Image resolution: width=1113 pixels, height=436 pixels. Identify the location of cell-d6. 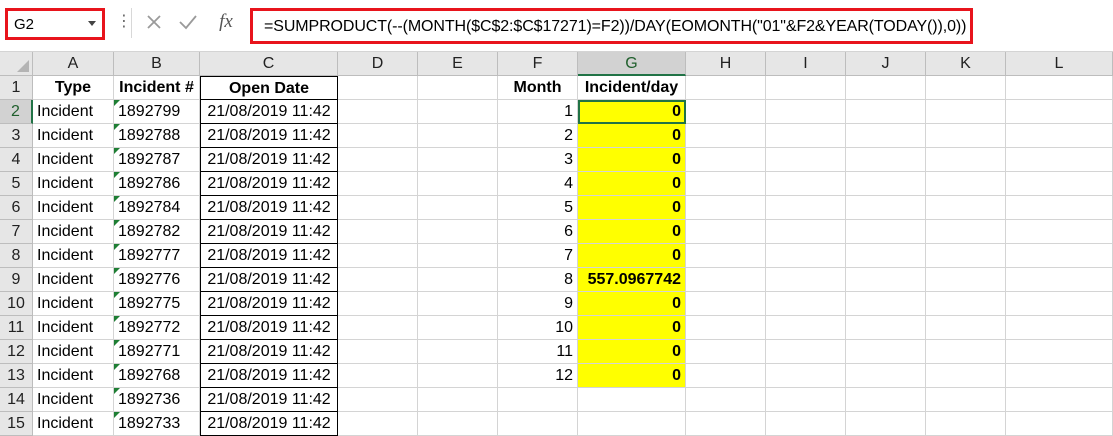
(378, 208).